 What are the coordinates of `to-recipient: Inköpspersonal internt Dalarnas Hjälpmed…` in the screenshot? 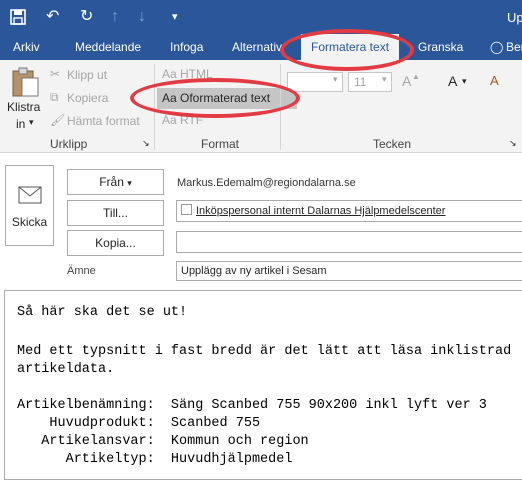 It's located at (320, 211).